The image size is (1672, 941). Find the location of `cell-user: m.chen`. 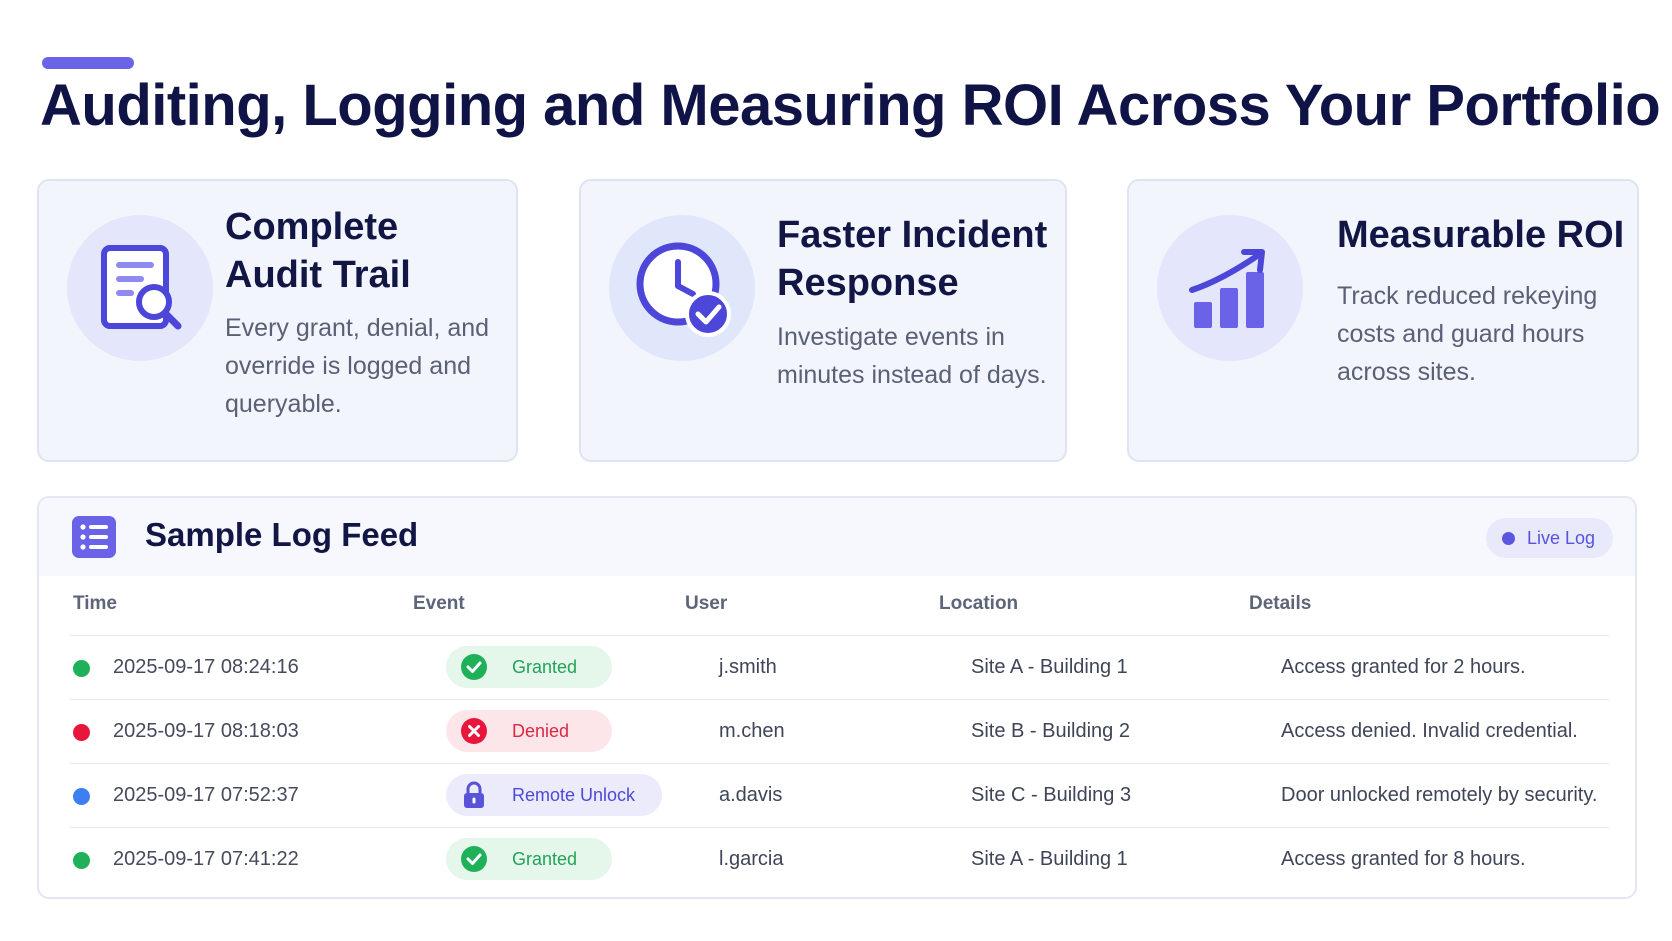

cell-user: m.chen is located at coordinates (752, 731).